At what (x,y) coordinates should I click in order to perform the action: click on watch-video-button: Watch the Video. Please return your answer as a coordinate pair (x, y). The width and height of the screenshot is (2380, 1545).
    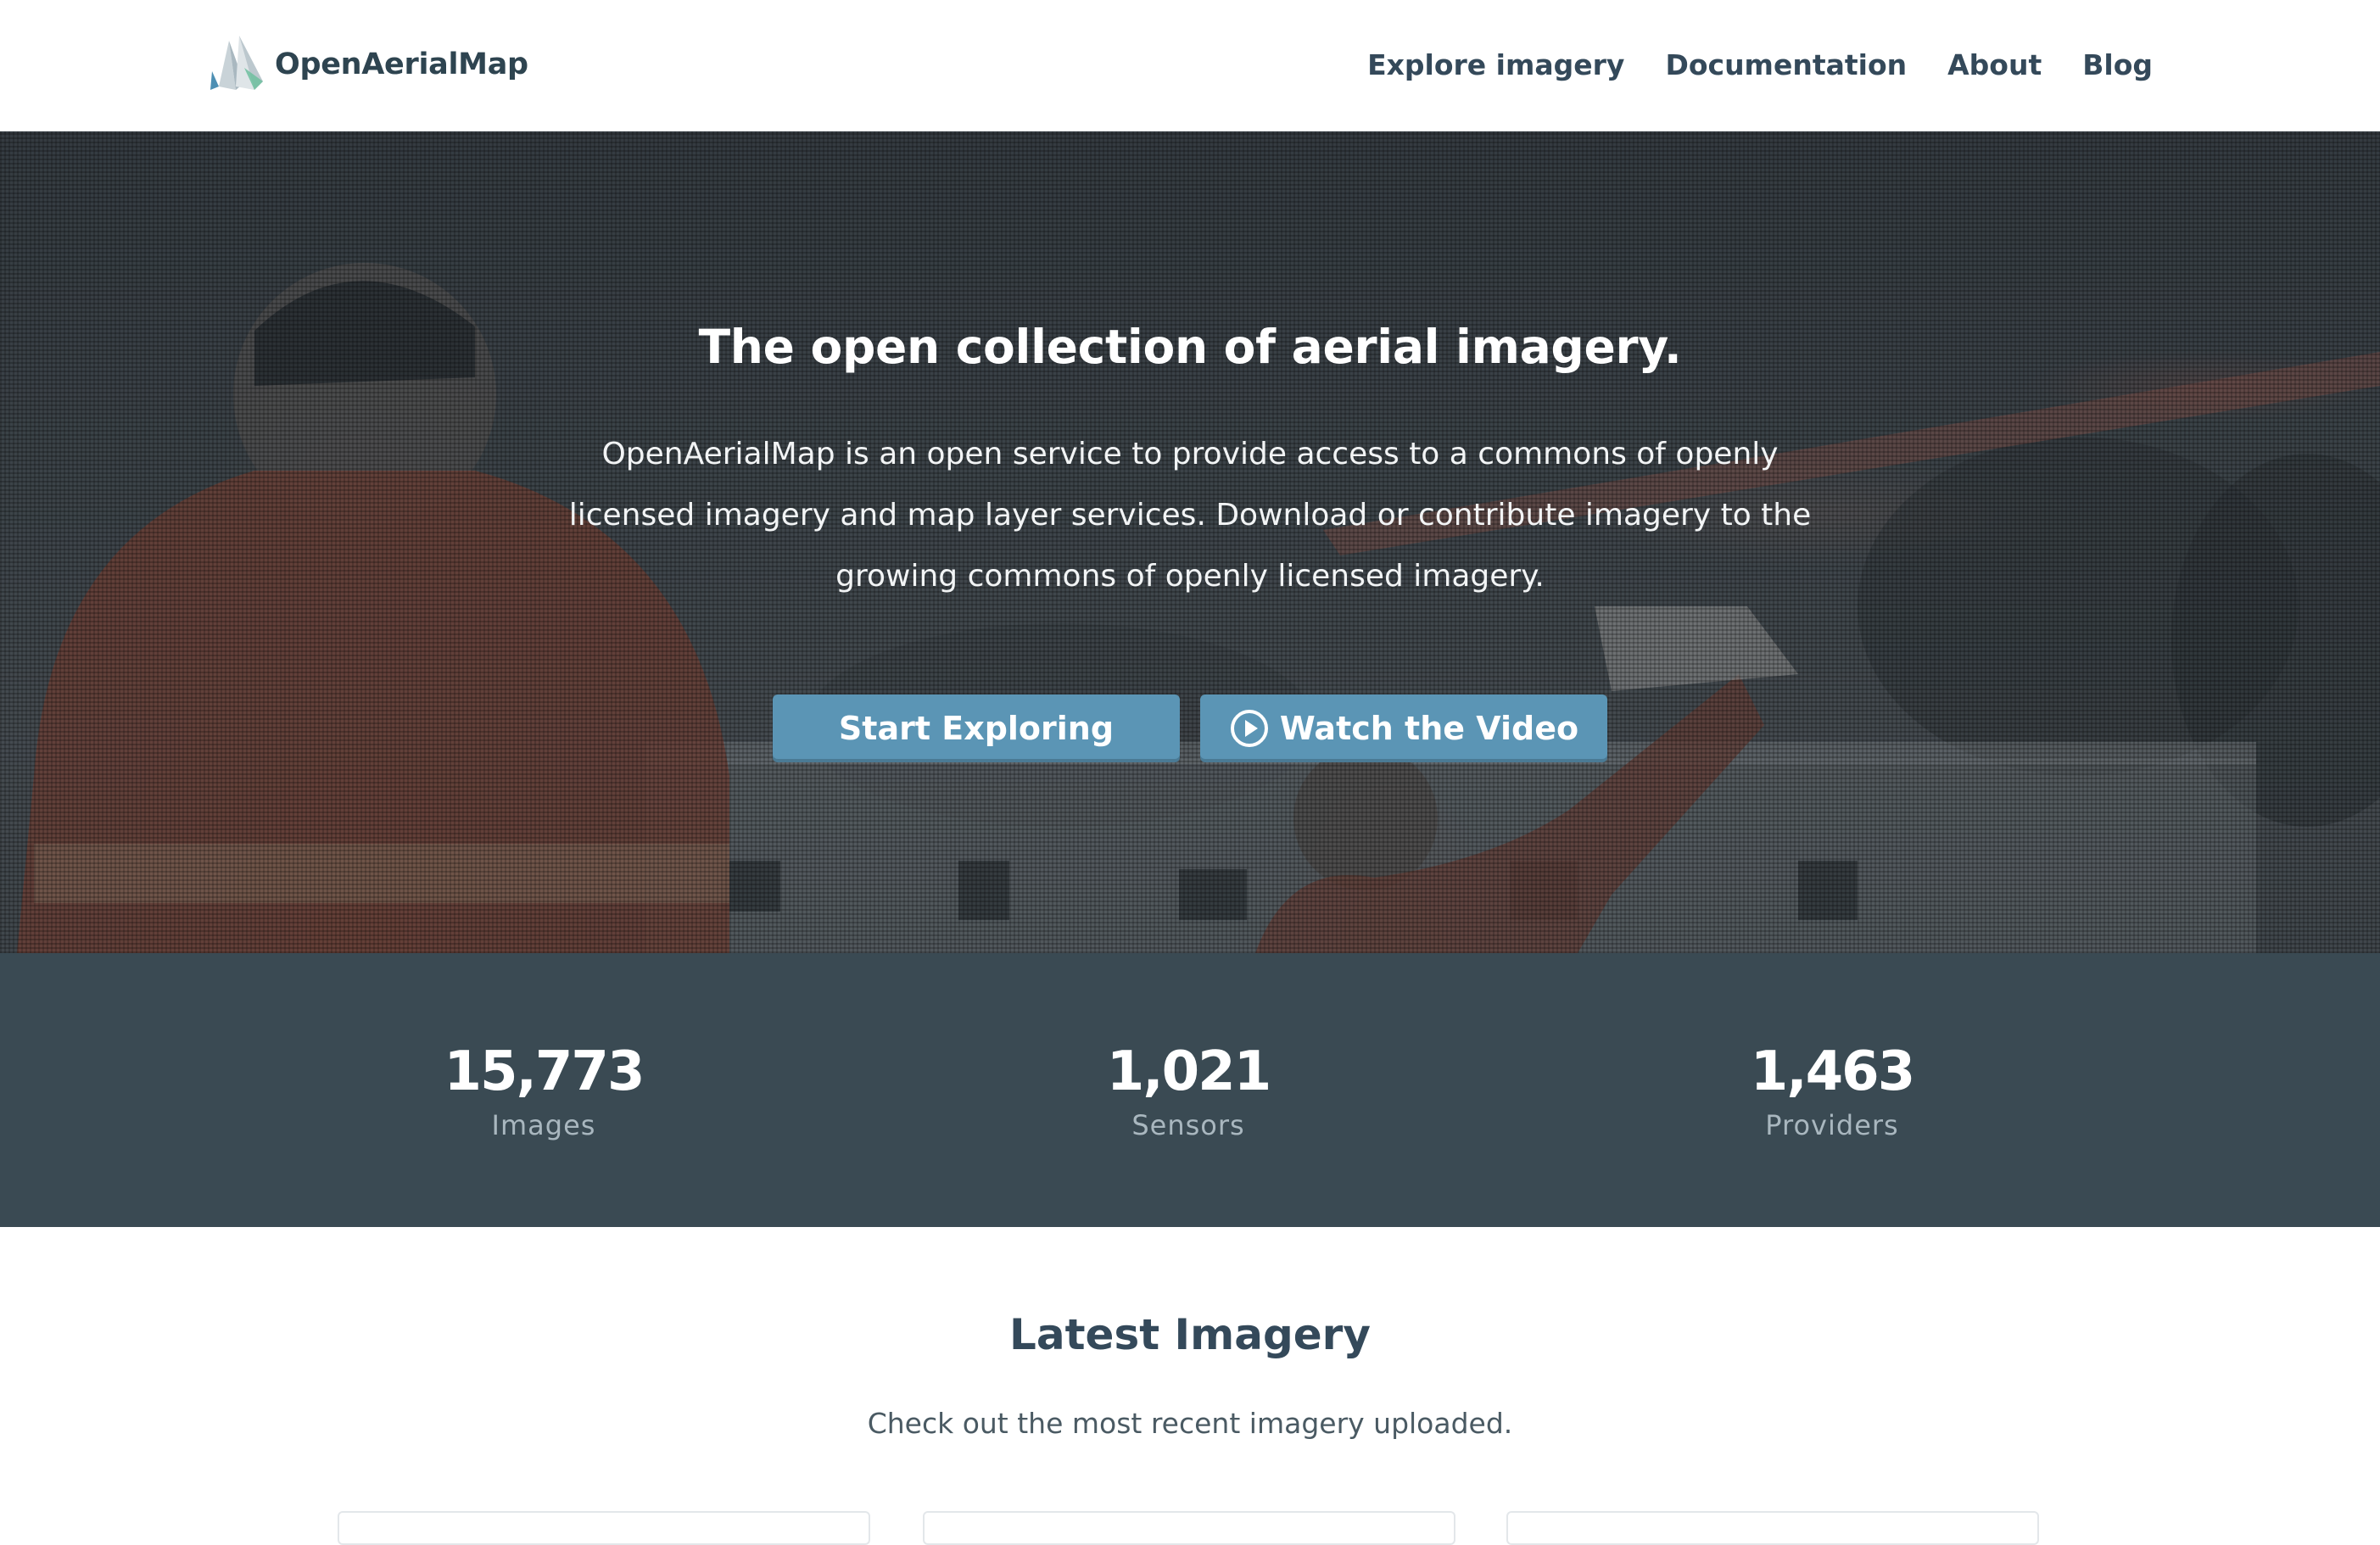
    Looking at the image, I should click on (1403, 728).